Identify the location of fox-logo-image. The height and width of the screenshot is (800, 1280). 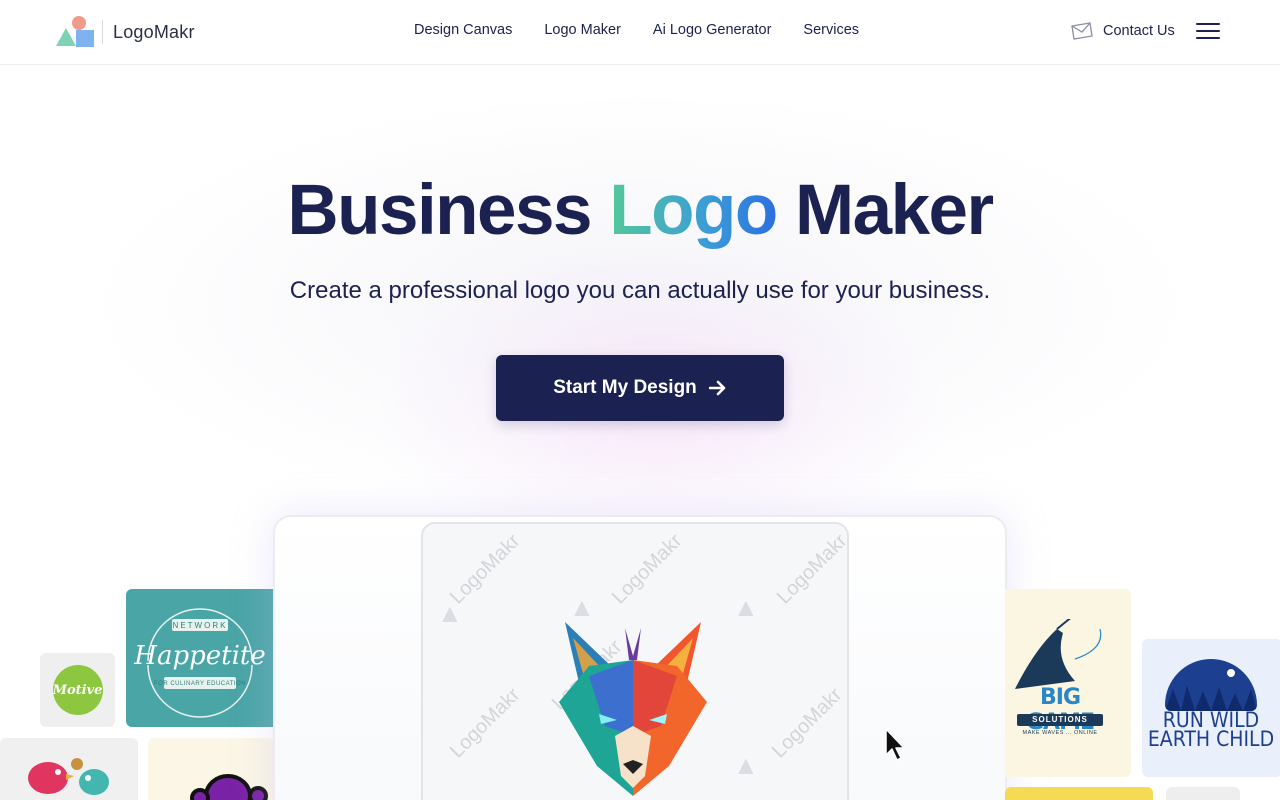
(633, 709).